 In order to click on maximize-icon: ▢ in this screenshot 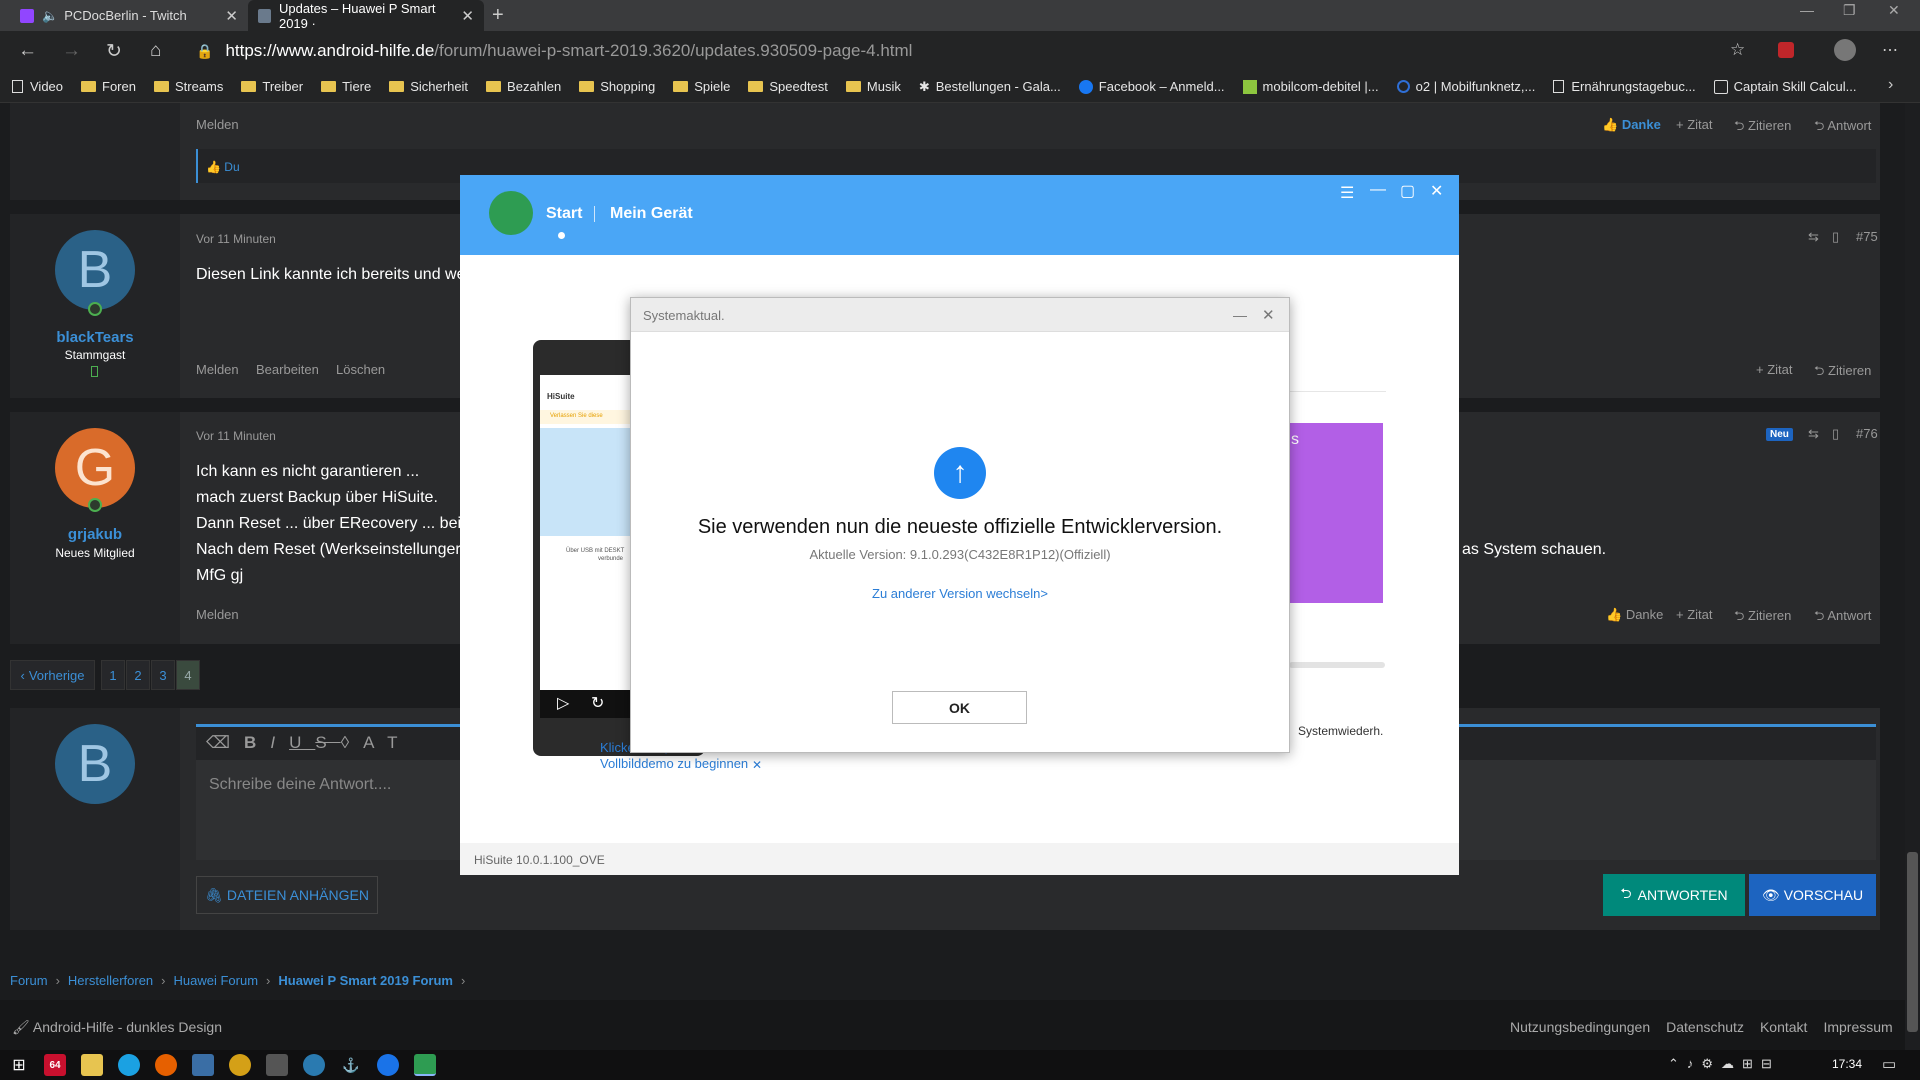, I will do `click(1407, 191)`.